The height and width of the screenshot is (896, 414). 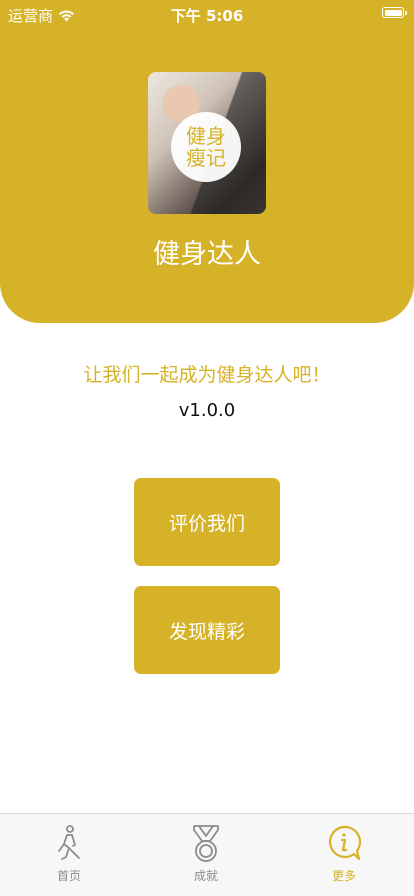 What do you see at coordinates (207, 630) in the screenshot?
I see `discover-button: 发现精彩` at bounding box center [207, 630].